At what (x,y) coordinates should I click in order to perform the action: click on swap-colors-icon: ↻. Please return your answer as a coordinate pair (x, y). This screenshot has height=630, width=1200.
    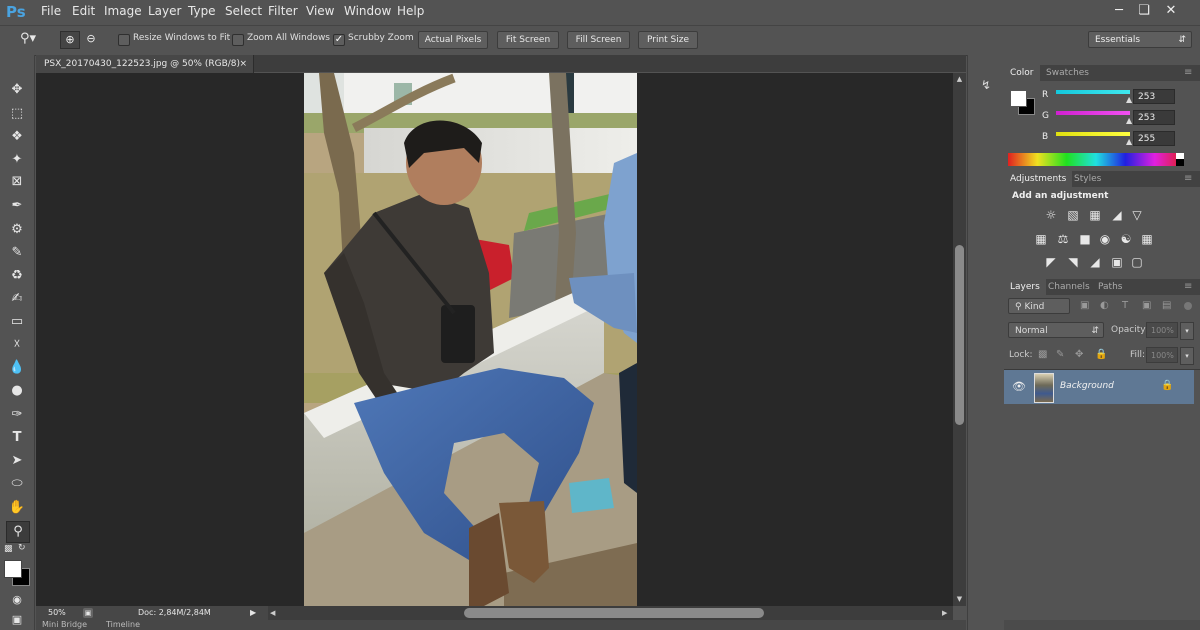
    Looking at the image, I should click on (24, 548).